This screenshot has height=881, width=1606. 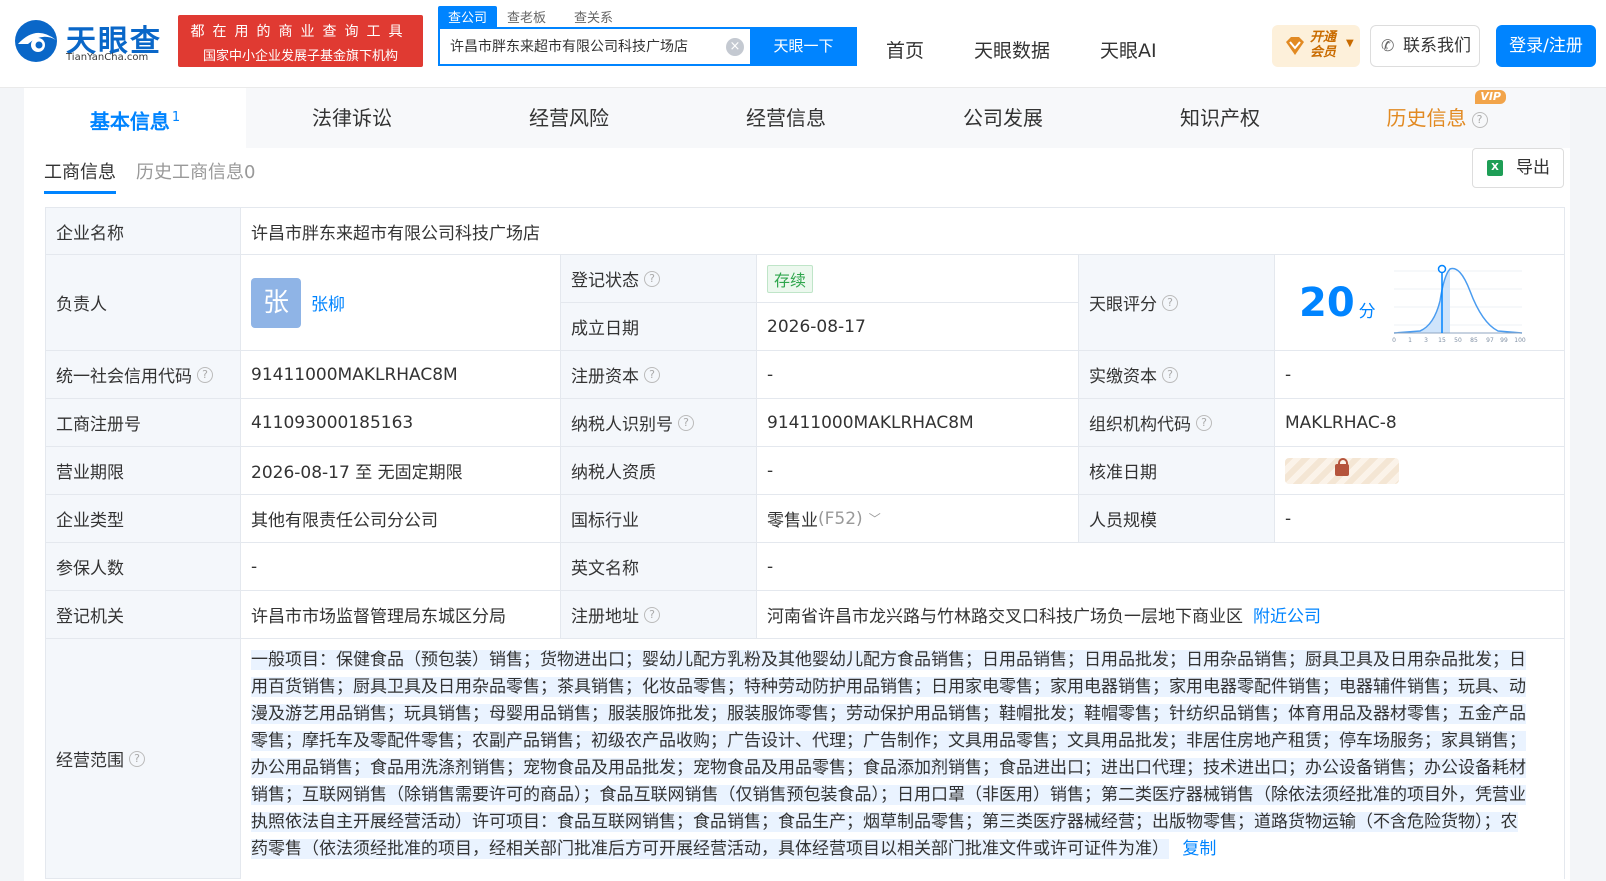 What do you see at coordinates (792, 521) in the screenshot?
I see `industry-value: 零售业` at bounding box center [792, 521].